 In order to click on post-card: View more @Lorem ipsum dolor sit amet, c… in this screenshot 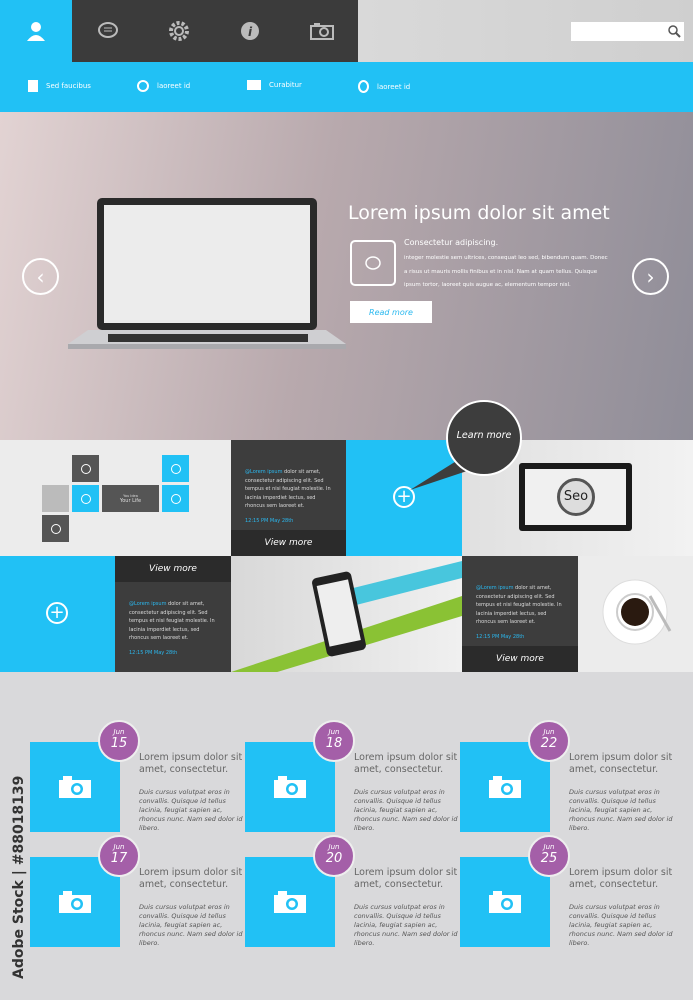, I will do `click(173, 614)`.